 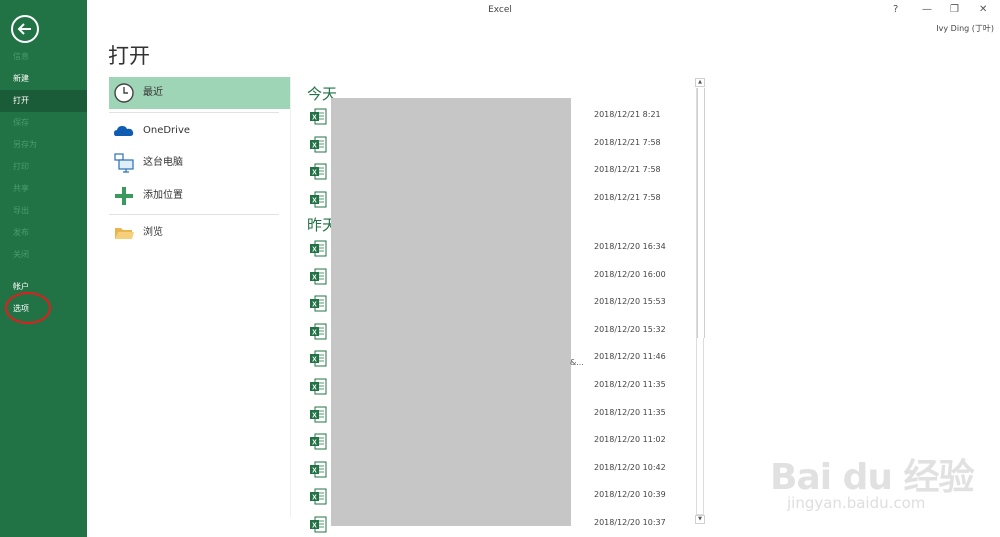 I want to click on watermark-url: jingyan.baidu.com, so click(x=856, y=503).